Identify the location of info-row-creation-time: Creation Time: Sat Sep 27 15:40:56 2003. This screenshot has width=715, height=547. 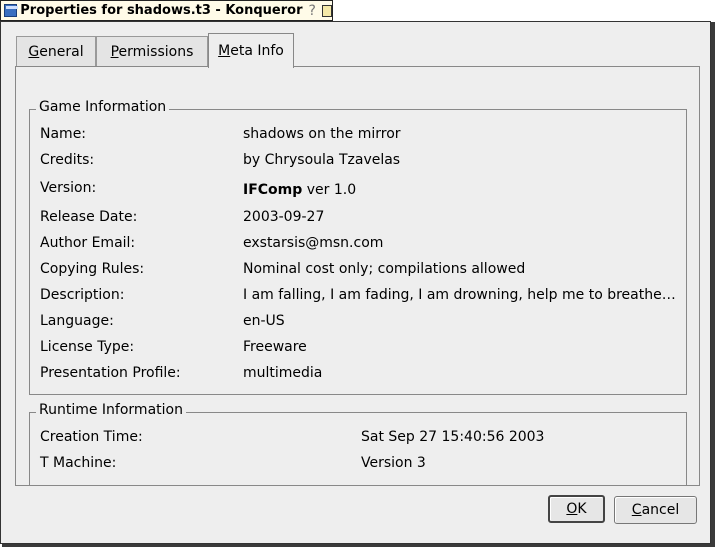
(360, 439).